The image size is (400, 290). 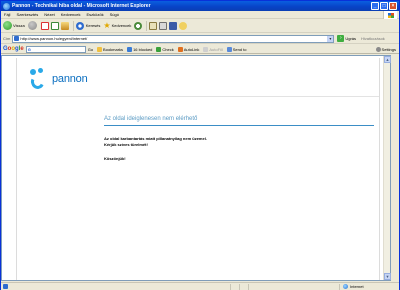 What do you see at coordinates (239, 49) in the screenshot?
I see `sendto-label: Send to` at bounding box center [239, 49].